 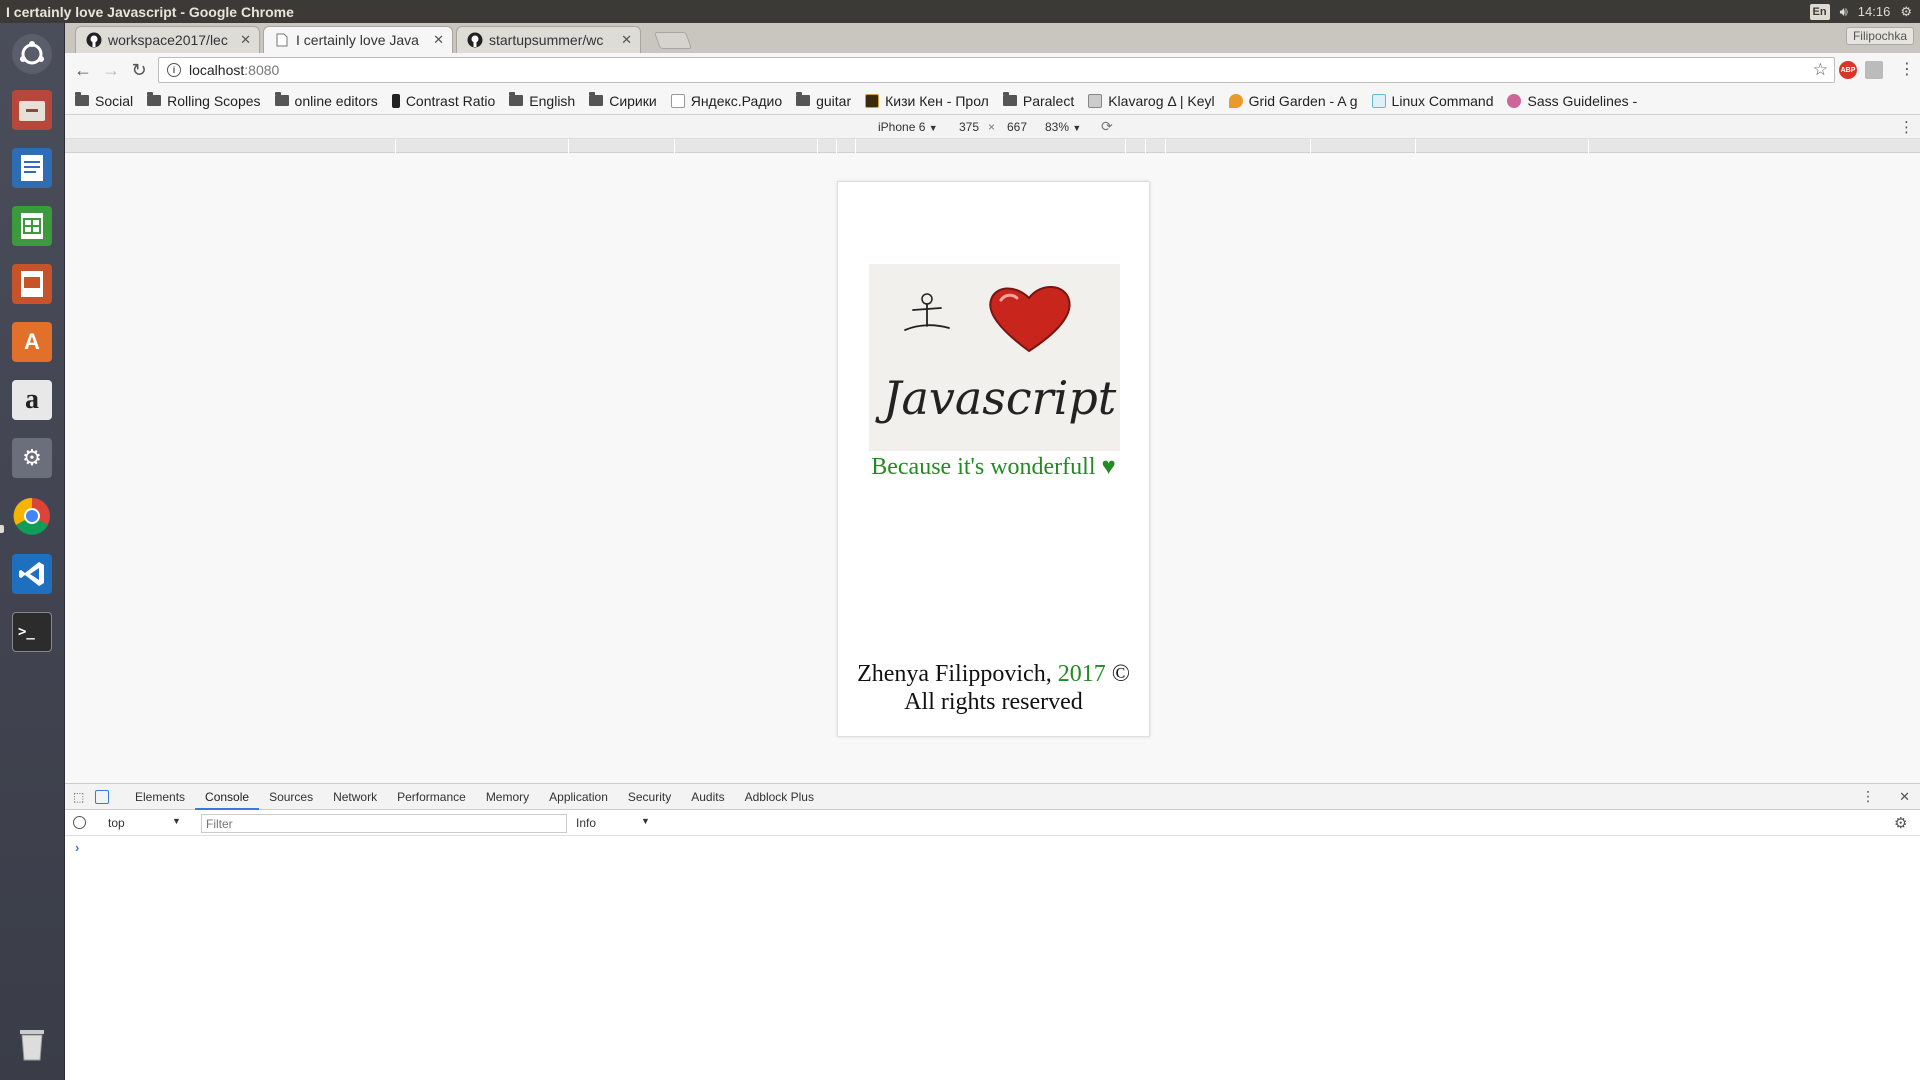 What do you see at coordinates (834, 100) in the screenshot?
I see `bookmark-label: guitar` at bounding box center [834, 100].